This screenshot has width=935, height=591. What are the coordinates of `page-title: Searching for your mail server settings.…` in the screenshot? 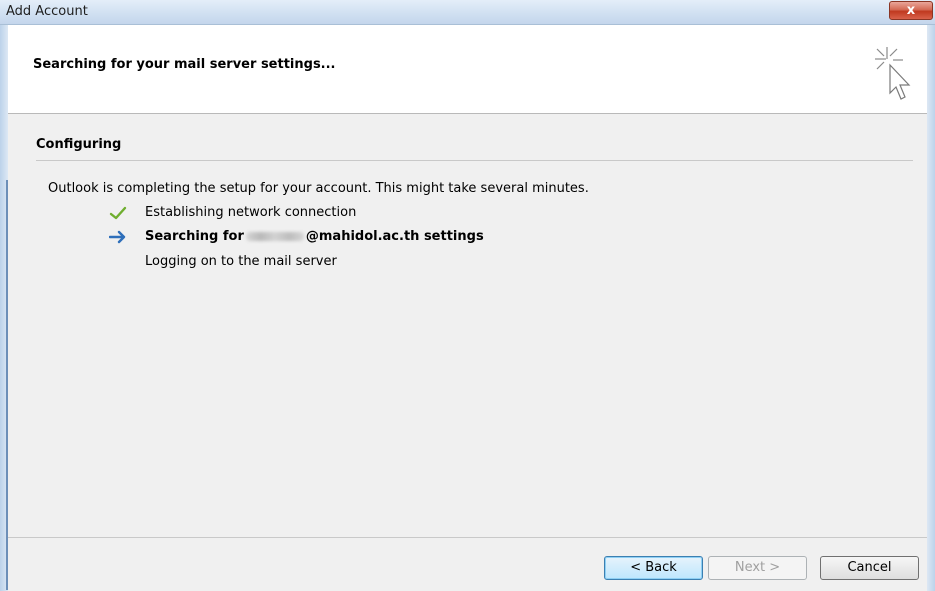 It's located at (184, 64).